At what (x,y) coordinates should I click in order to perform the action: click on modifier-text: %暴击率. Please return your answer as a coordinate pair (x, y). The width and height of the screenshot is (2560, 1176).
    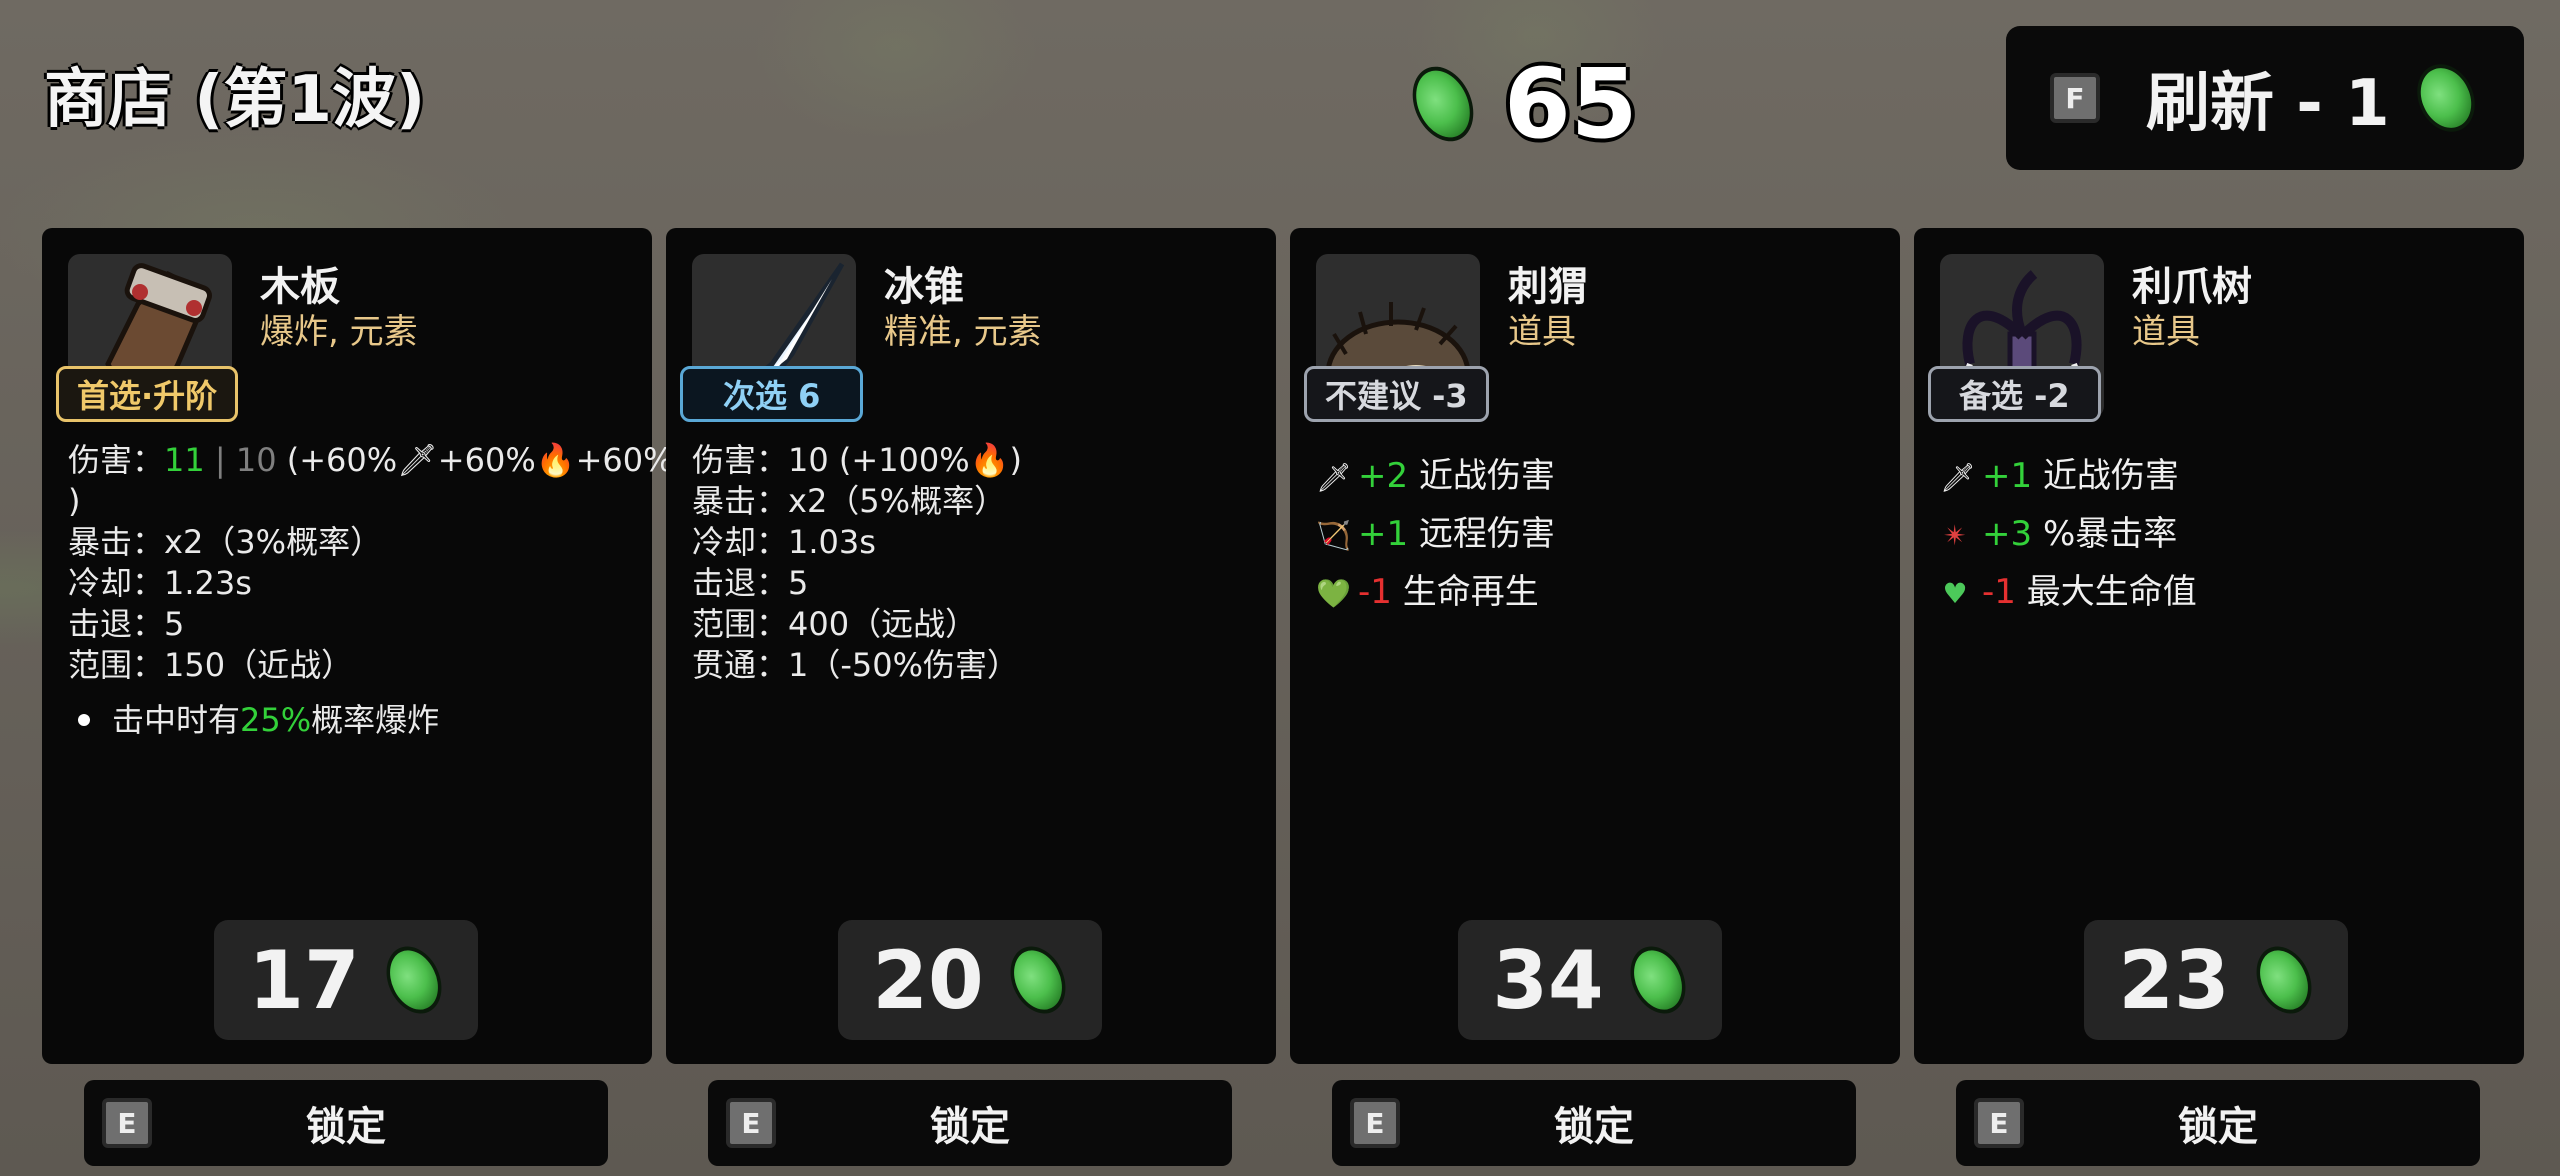
    Looking at the image, I should click on (2110, 534).